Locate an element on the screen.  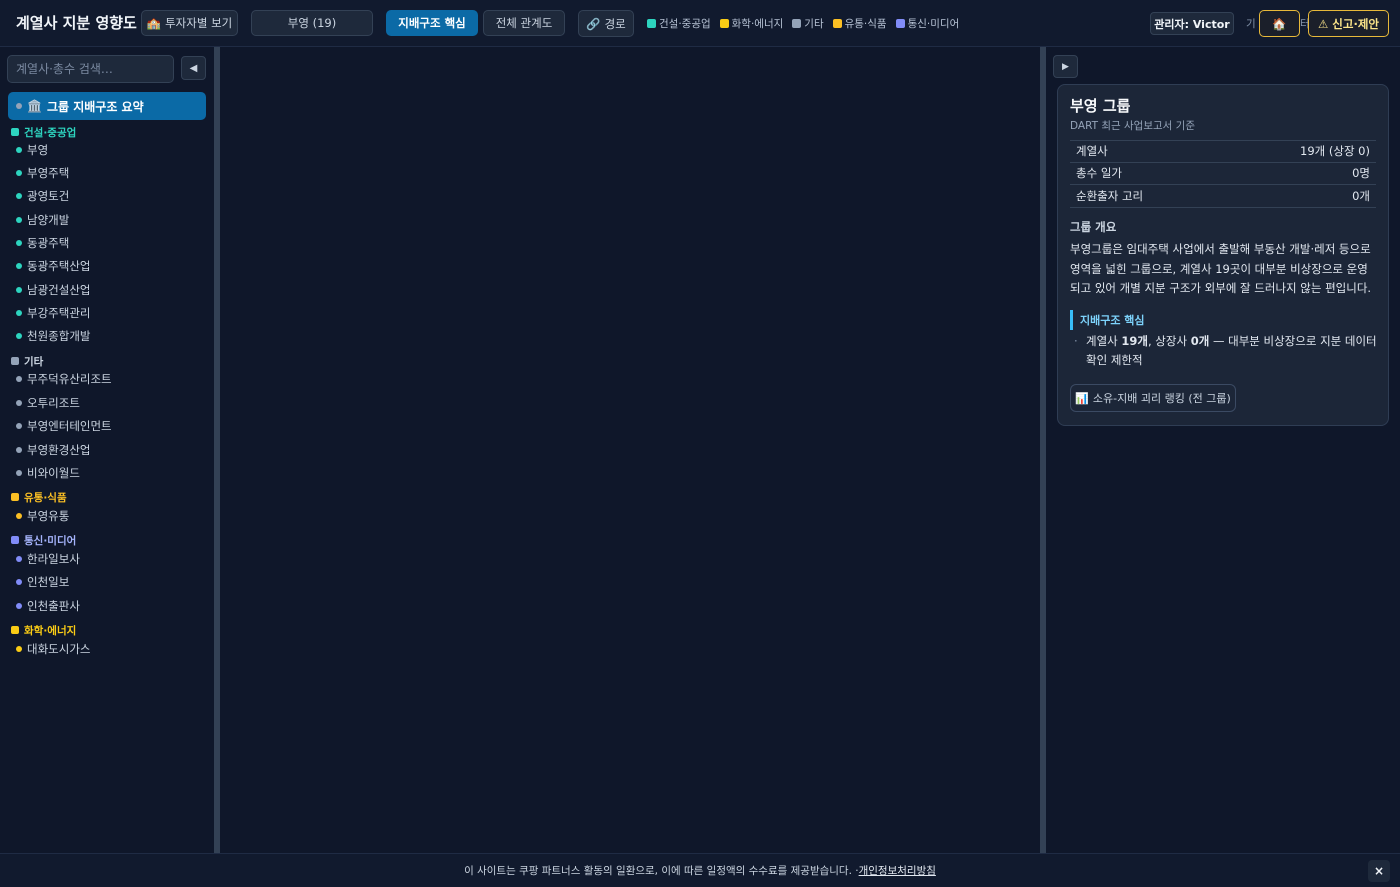
sidebar-item-company: 무주덕유산리조트 is located at coordinates (64, 379).